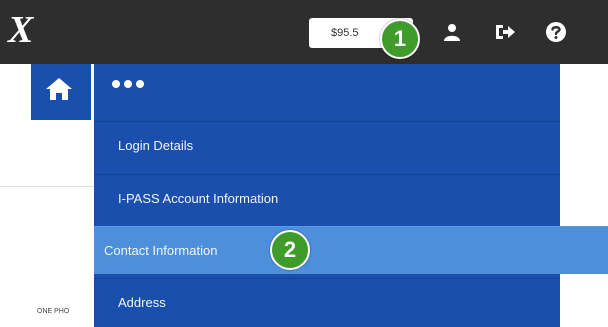 The image size is (608, 327). Describe the element at coordinates (161, 250) in the screenshot. I see `menu-item-label: Contact Information` at that location.